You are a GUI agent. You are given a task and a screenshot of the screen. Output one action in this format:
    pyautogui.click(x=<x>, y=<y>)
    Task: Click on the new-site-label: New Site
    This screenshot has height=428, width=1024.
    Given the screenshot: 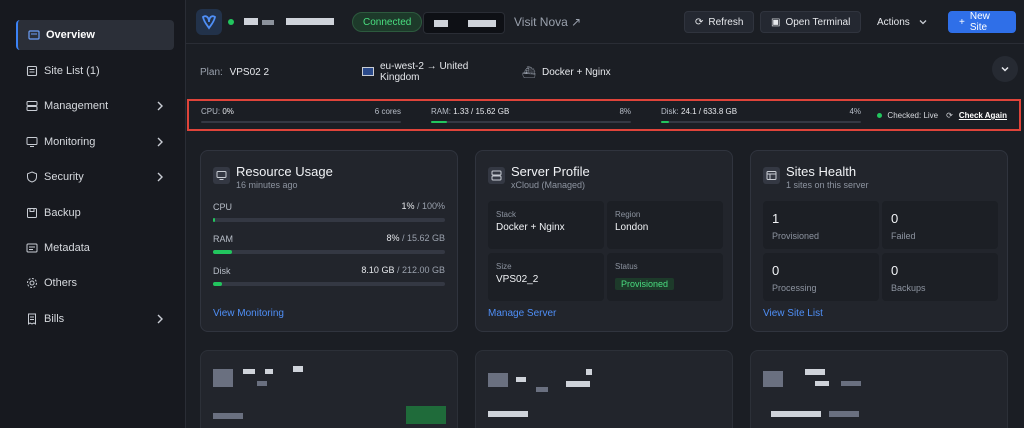 What is the action you would take?
    pyautogui.click(x=979, y=22)
    